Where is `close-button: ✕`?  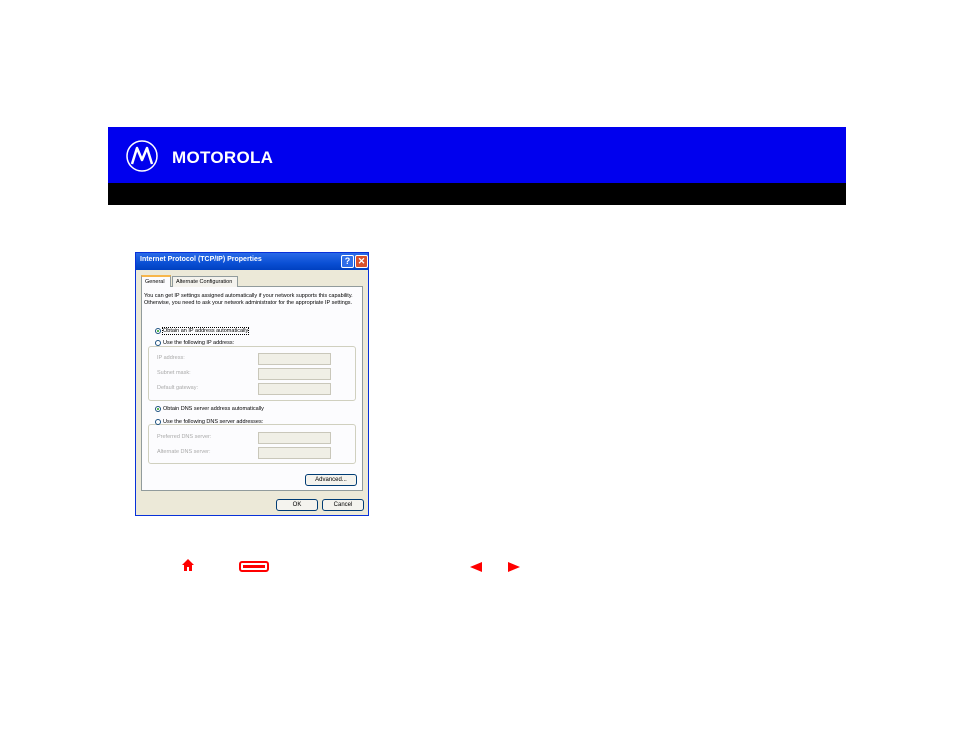
close-button: ✕ is located at coordinates (361, 261).